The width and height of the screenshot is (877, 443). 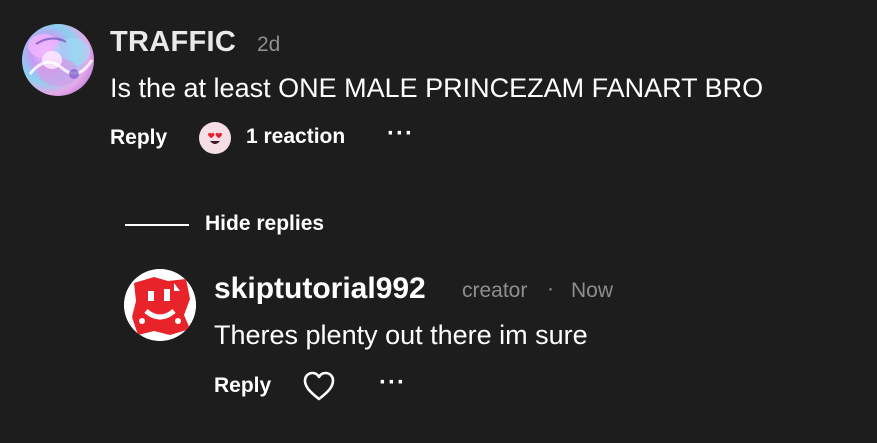 I want to click on divider-line, so click(x=157, y=225).